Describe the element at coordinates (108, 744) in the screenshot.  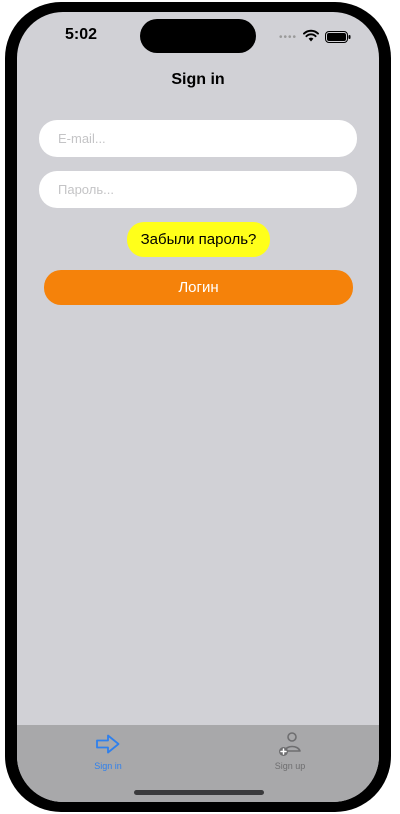
I see `arrow-right-icon` at that location.